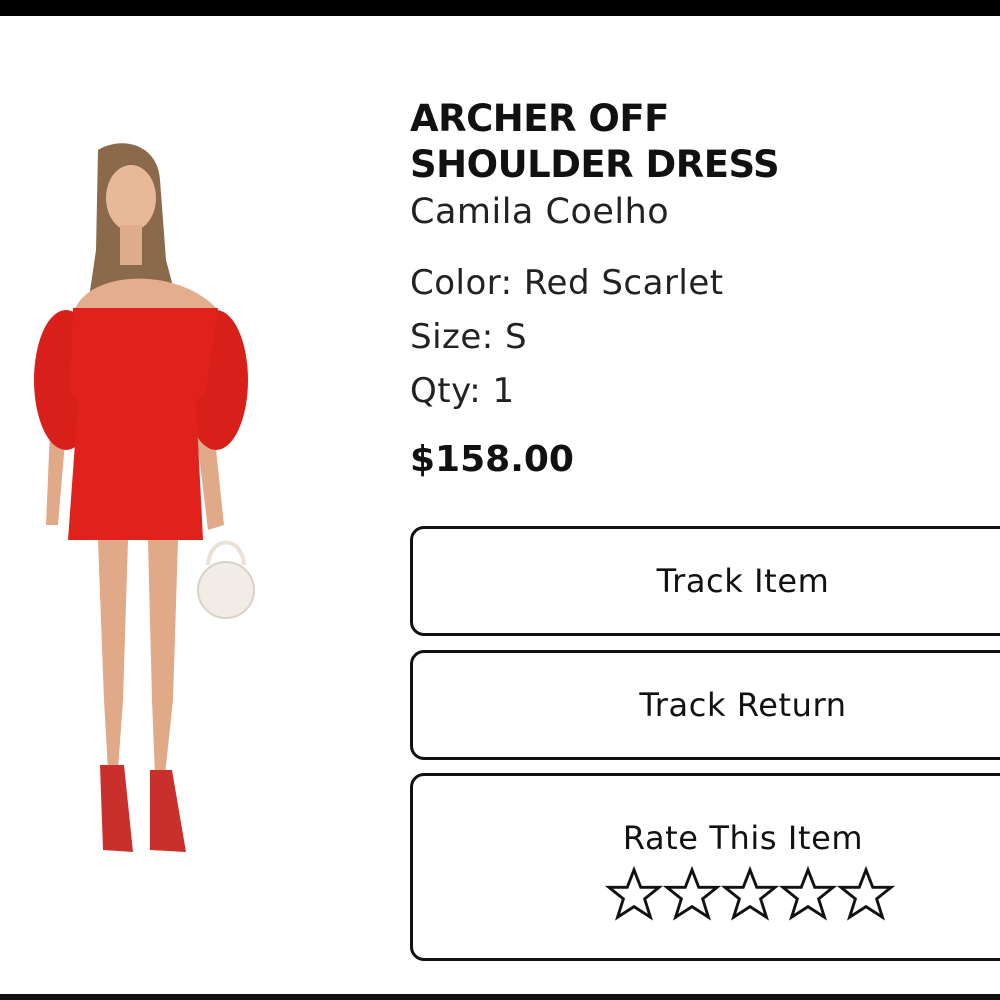  What do you see at coordinates (595, 164) in the screenshot?
I see `product-title-line-2: SHOULDER DRESS` at bounding box center [595, 164].